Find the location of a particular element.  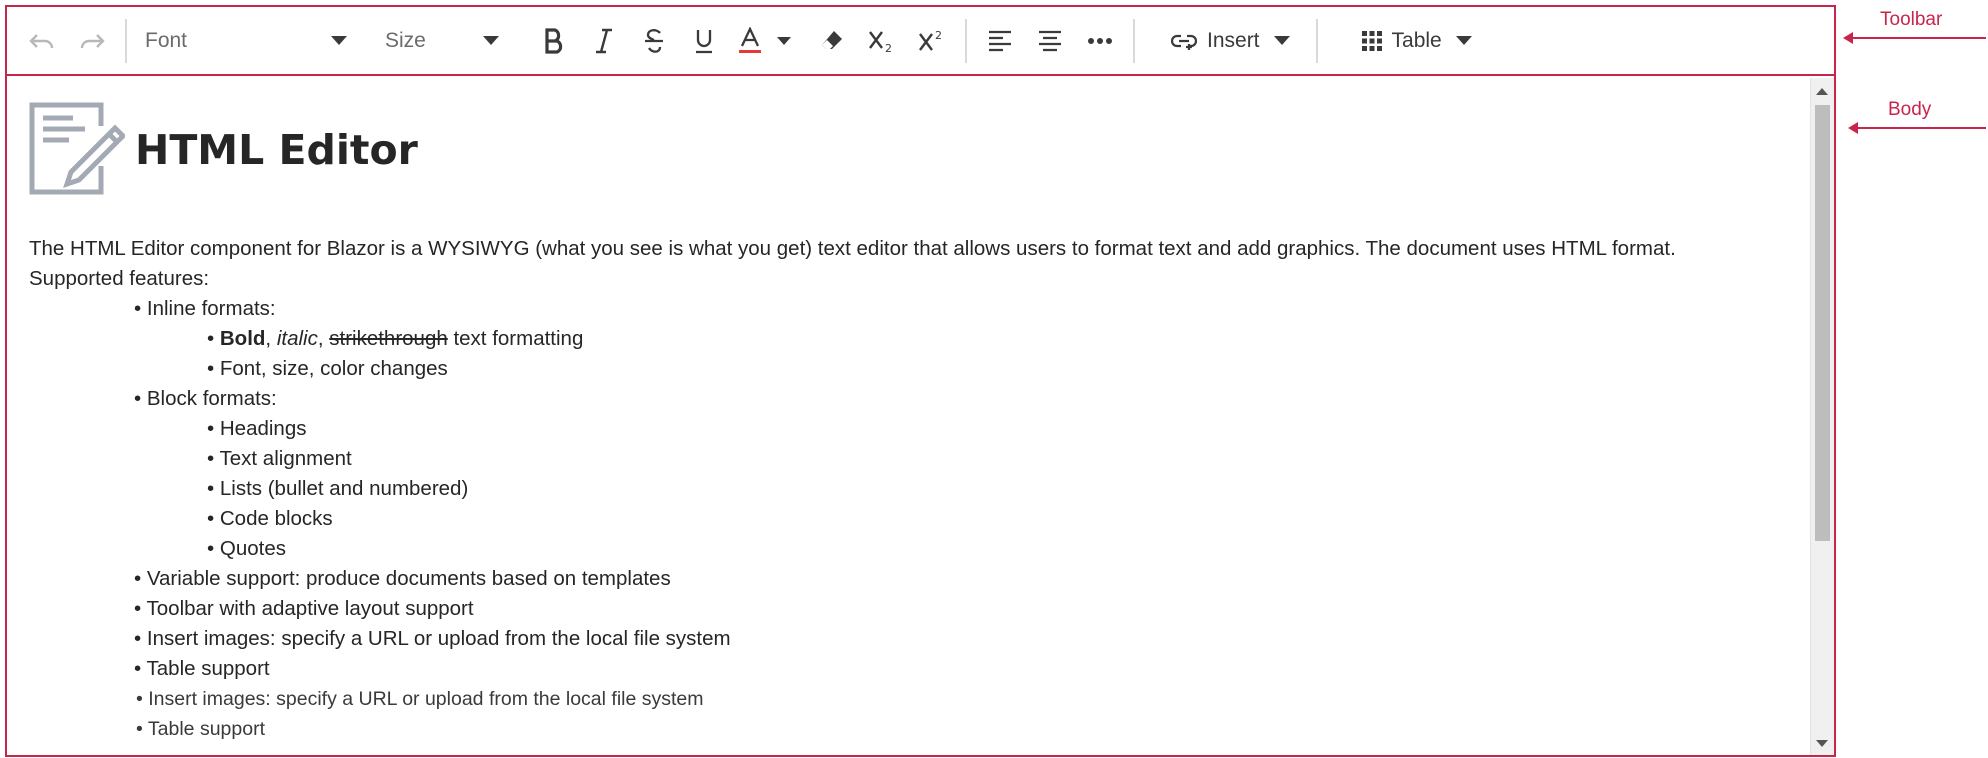

list-item-label: Block formats: is located at coordinates (211, 398).